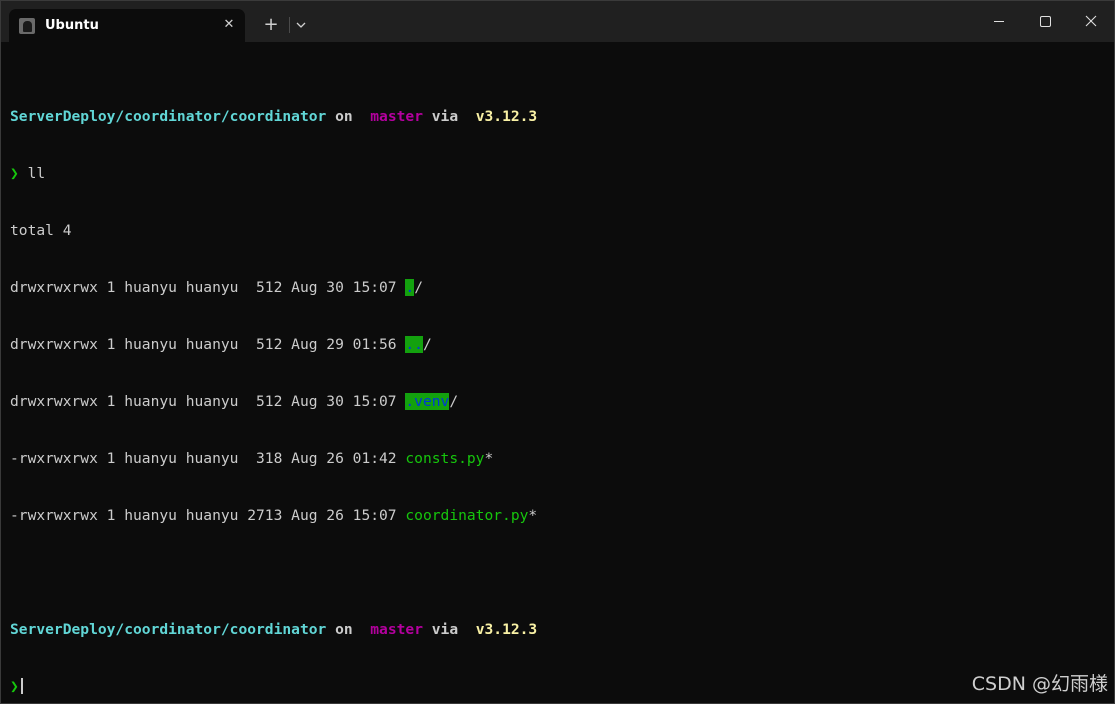  Describe the element at coordinates (427, 401) in the screenshot. I see `listing-name: .venv` at that location.